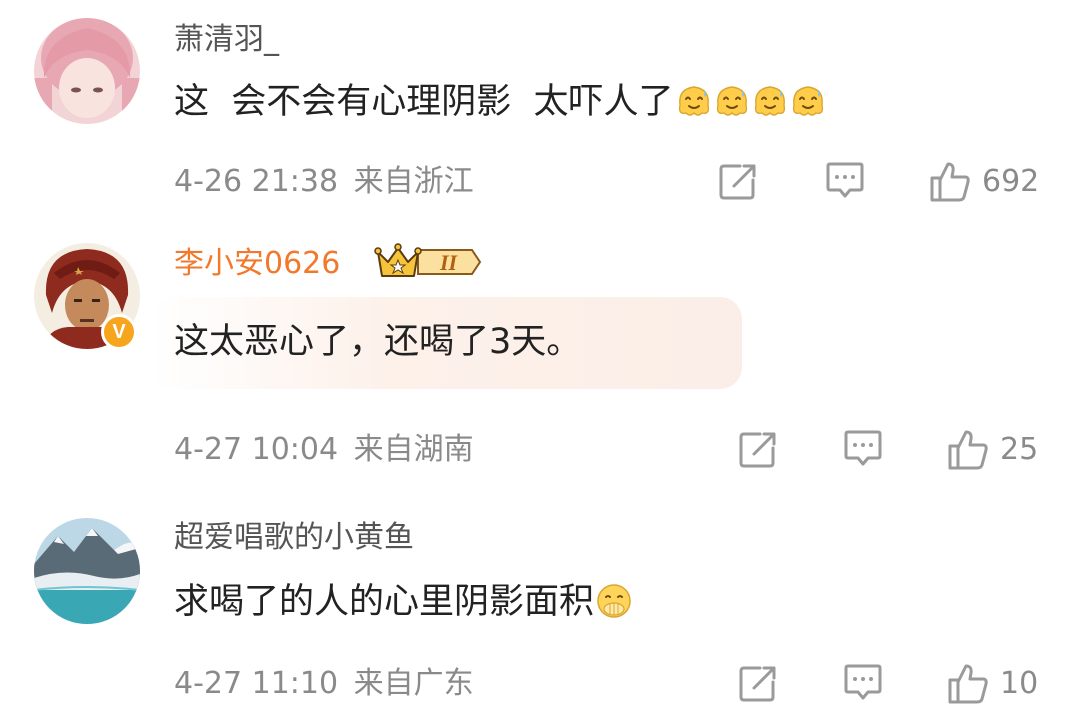  Describe the element at coordinates (413, 181) in the screenshot. I see `location: 来自浙江` at that location.